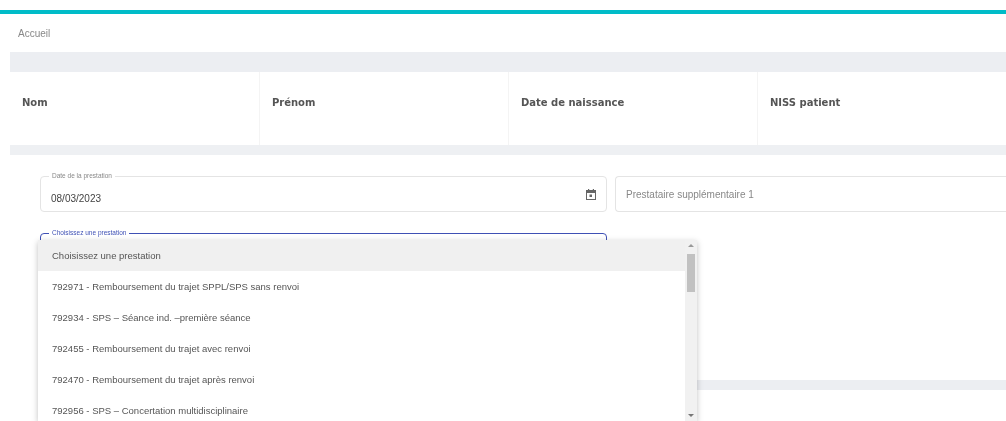  I want to click on column-header: Nom, so click(35, 102).